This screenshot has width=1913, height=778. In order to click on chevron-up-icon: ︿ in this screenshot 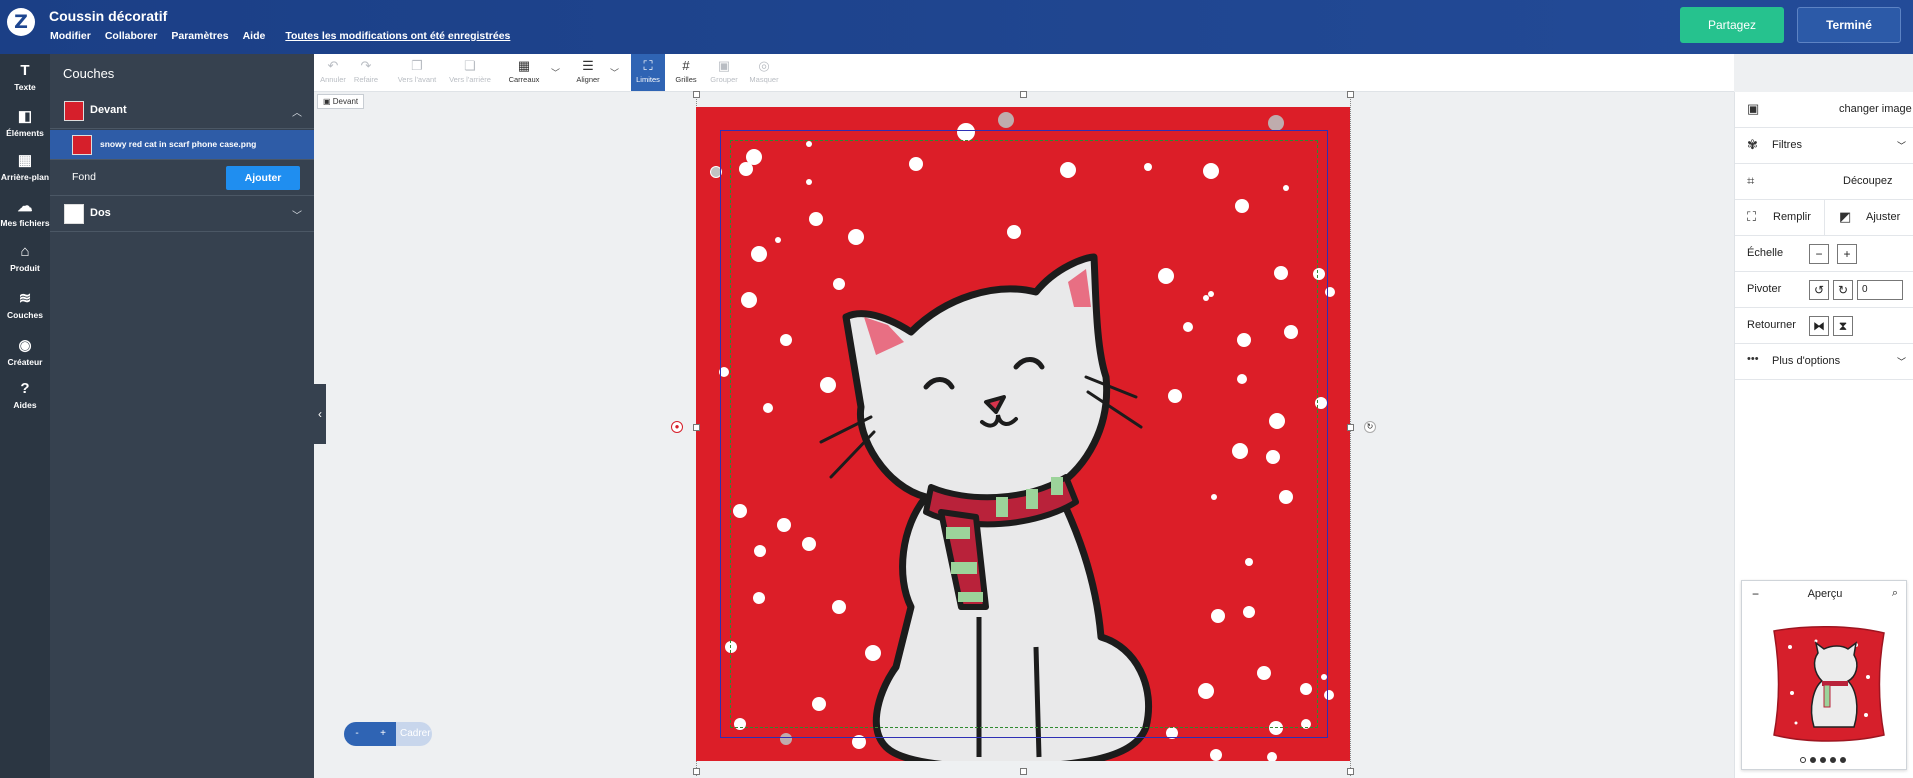, I will do `click(297, 111)`.